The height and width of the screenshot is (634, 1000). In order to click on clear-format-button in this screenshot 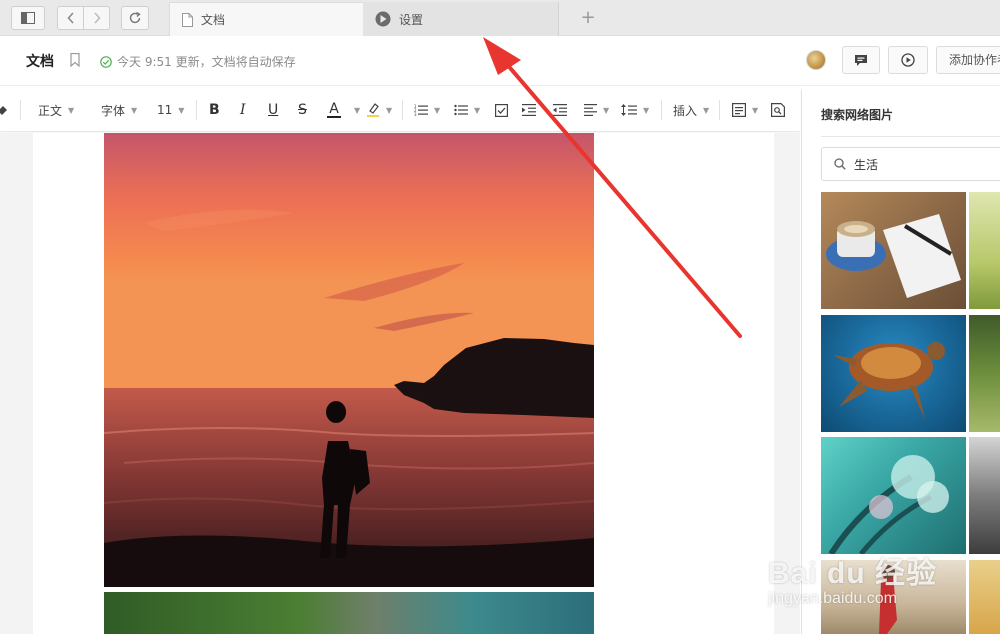, I will do `click(4, 110)`.